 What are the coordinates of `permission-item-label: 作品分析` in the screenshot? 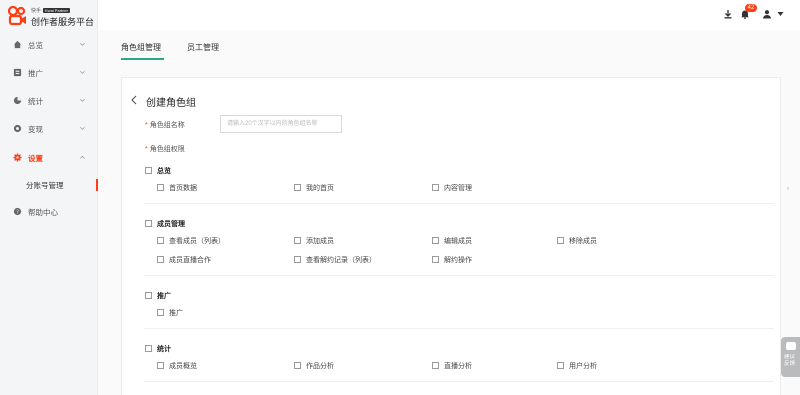 It's located at (320, 366).